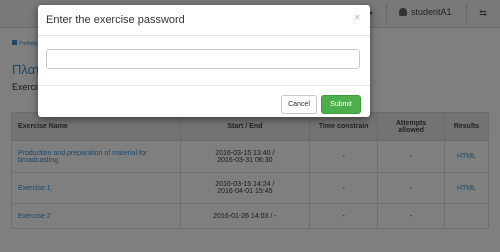 This screenshot has width=500, height=252. I want to click on modal-body, so click(204, 61).